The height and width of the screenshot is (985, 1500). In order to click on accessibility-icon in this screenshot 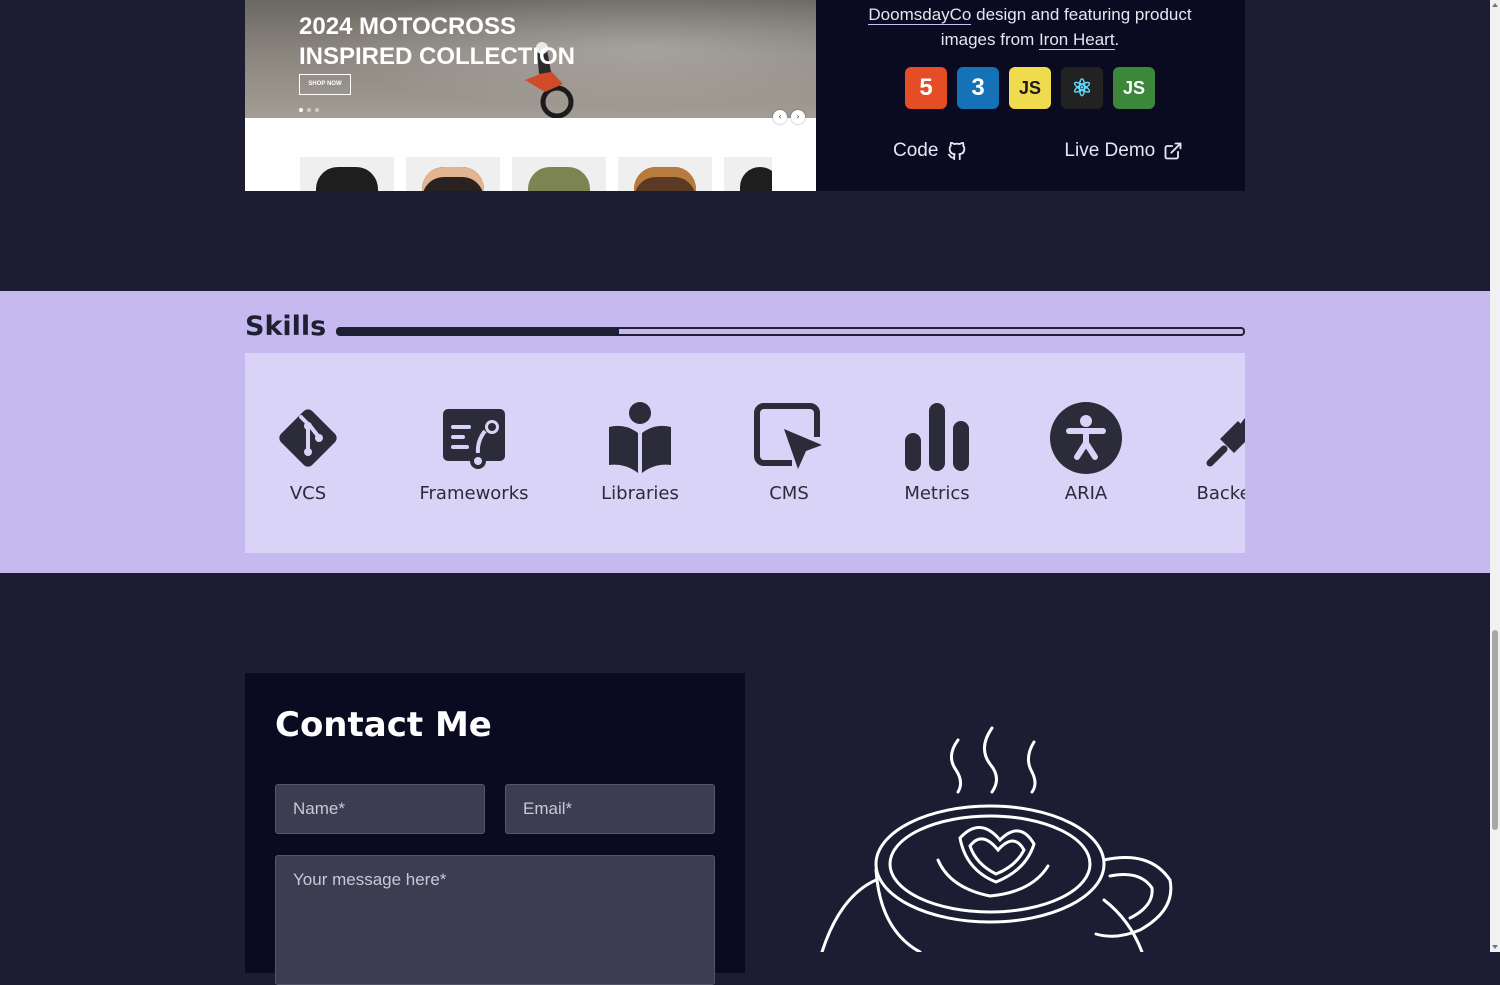, I will do `click(1086, 438)`.